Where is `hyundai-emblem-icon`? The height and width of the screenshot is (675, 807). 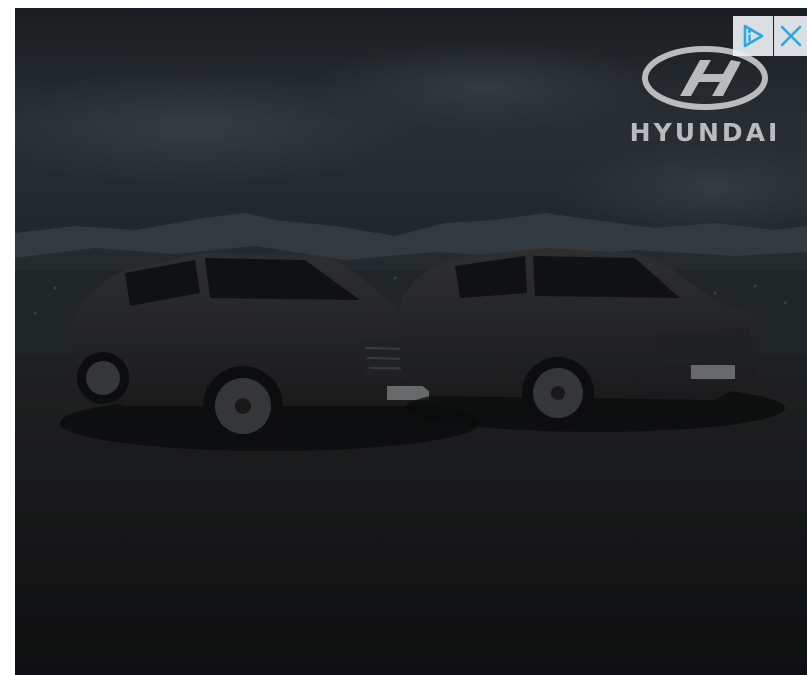 hyundai-emblem-icon is located at coordinates (705, 78).